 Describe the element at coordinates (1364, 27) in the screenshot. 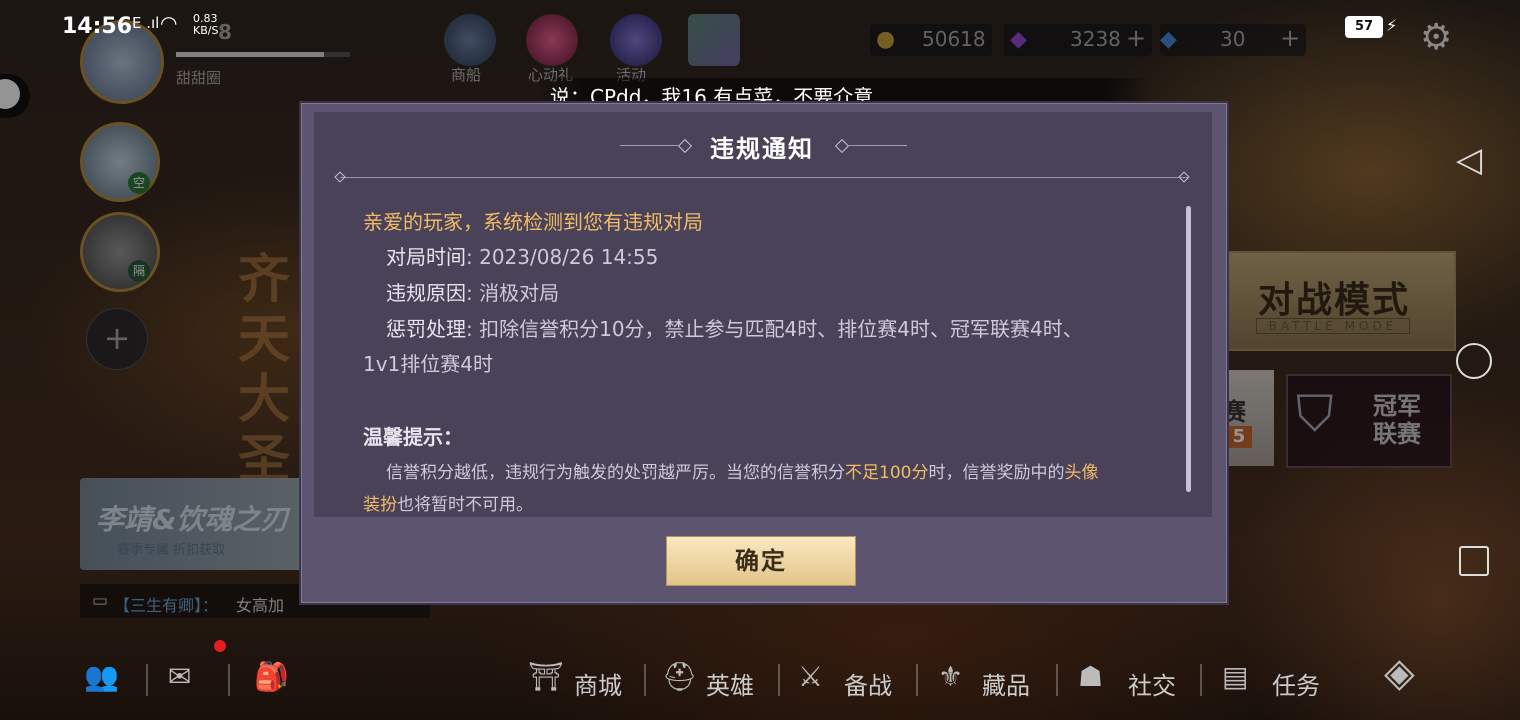

I see `battery-icon: 57` at that location.